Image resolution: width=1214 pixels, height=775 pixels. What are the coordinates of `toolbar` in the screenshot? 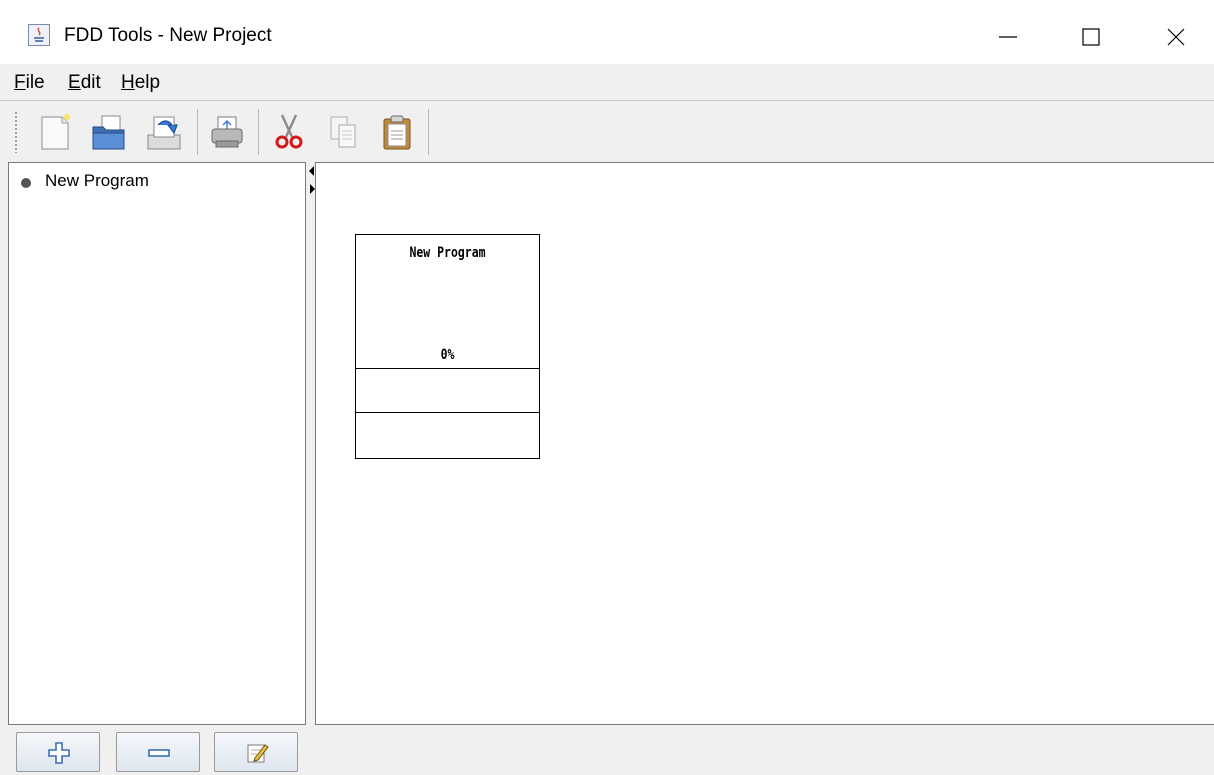 It's located at (607, 130).